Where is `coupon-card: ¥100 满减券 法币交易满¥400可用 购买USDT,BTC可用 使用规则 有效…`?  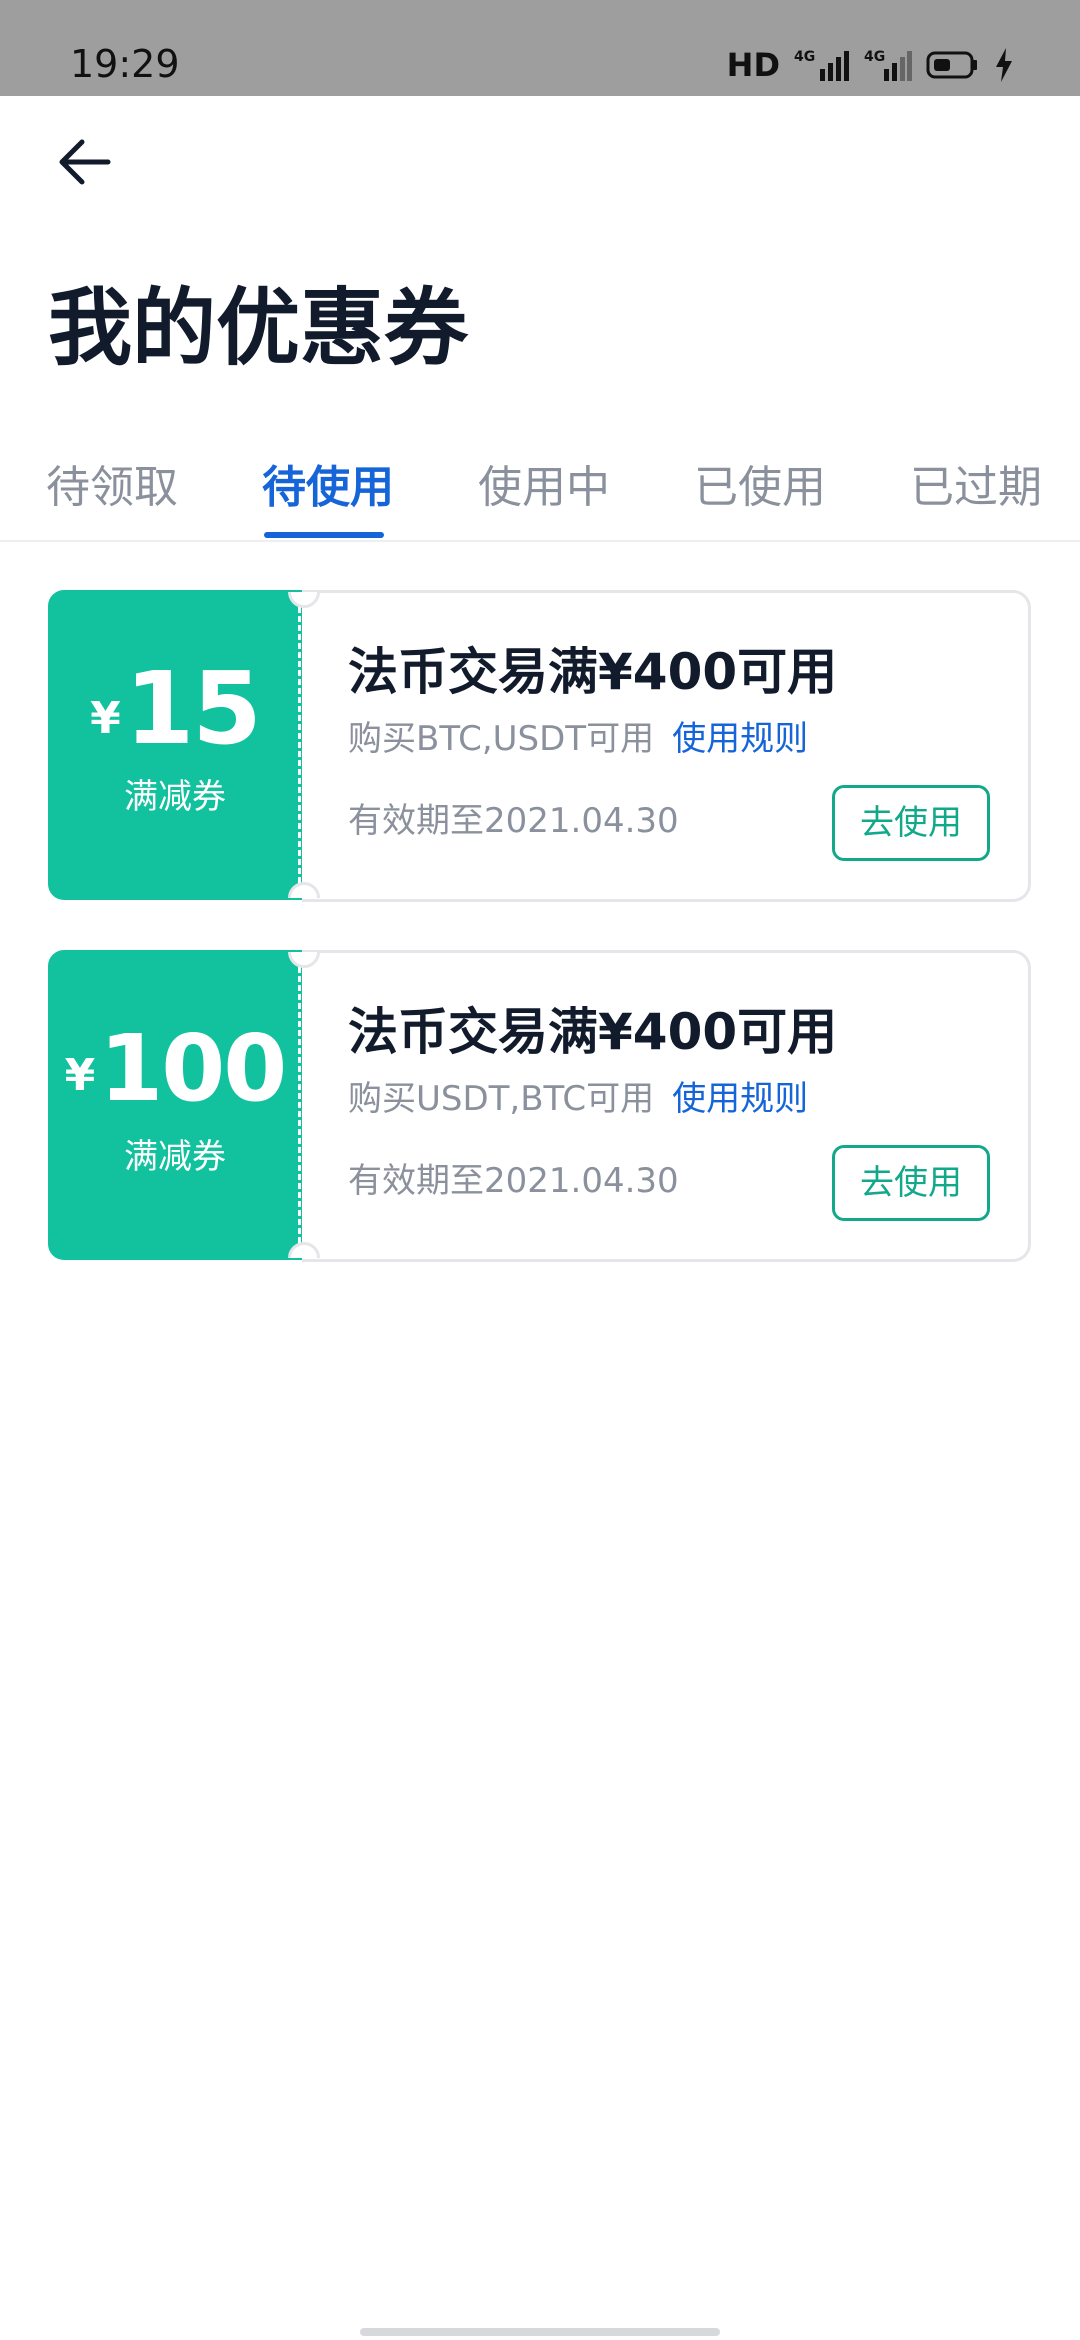 coupon-card: ¥100 满减券 法币交易满¥400可用 购买USDT,BTC可用 使用规则 有效… is located at coordinates (540, 1106).